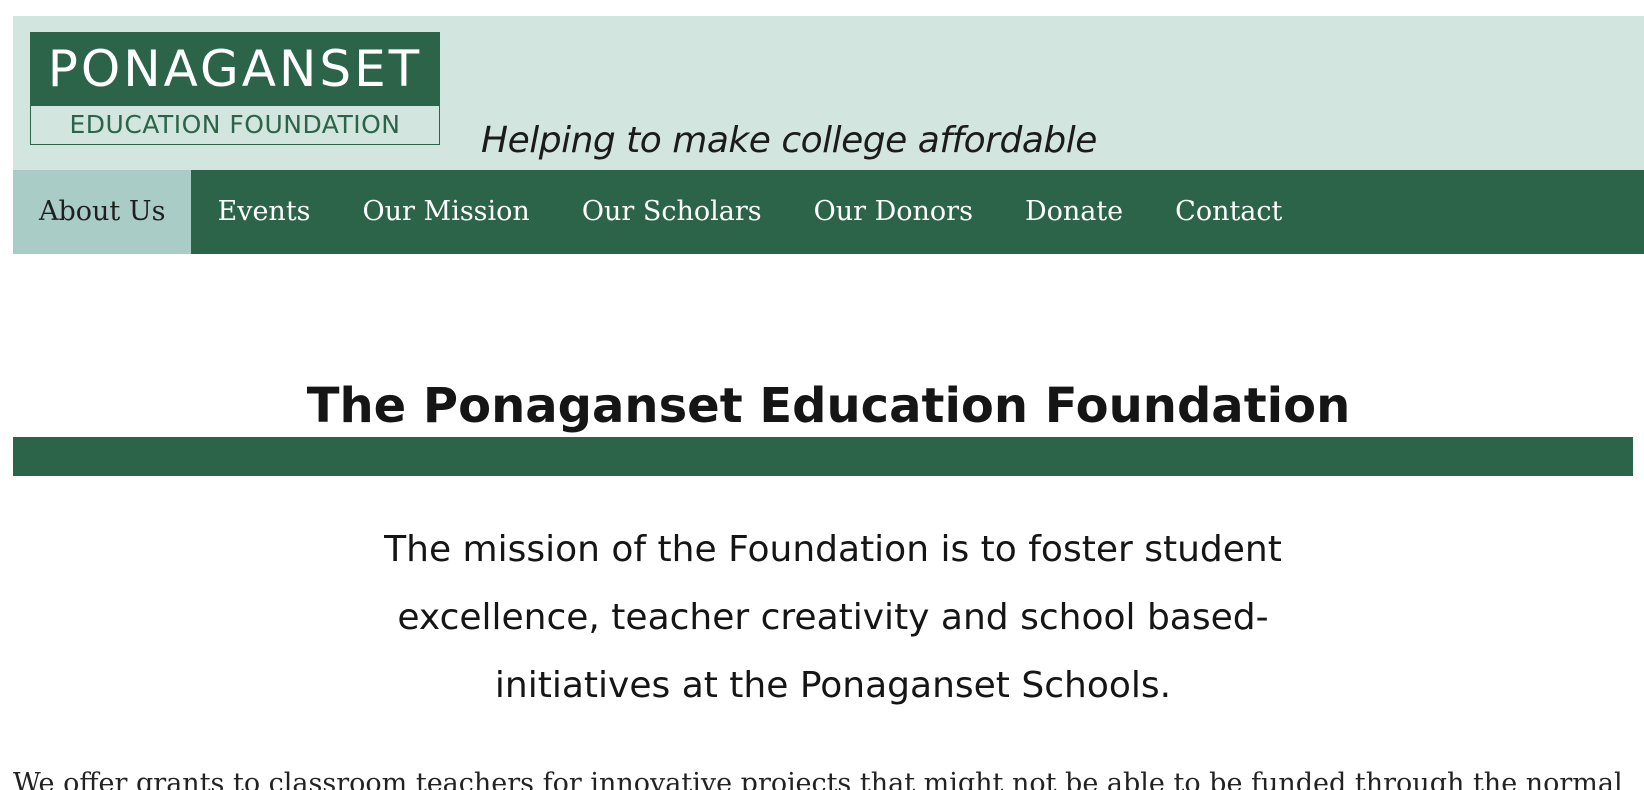 The width and height of the screenshot is (1644, 790). I want to click on nav-donate: Donate, so click(1074, 212).